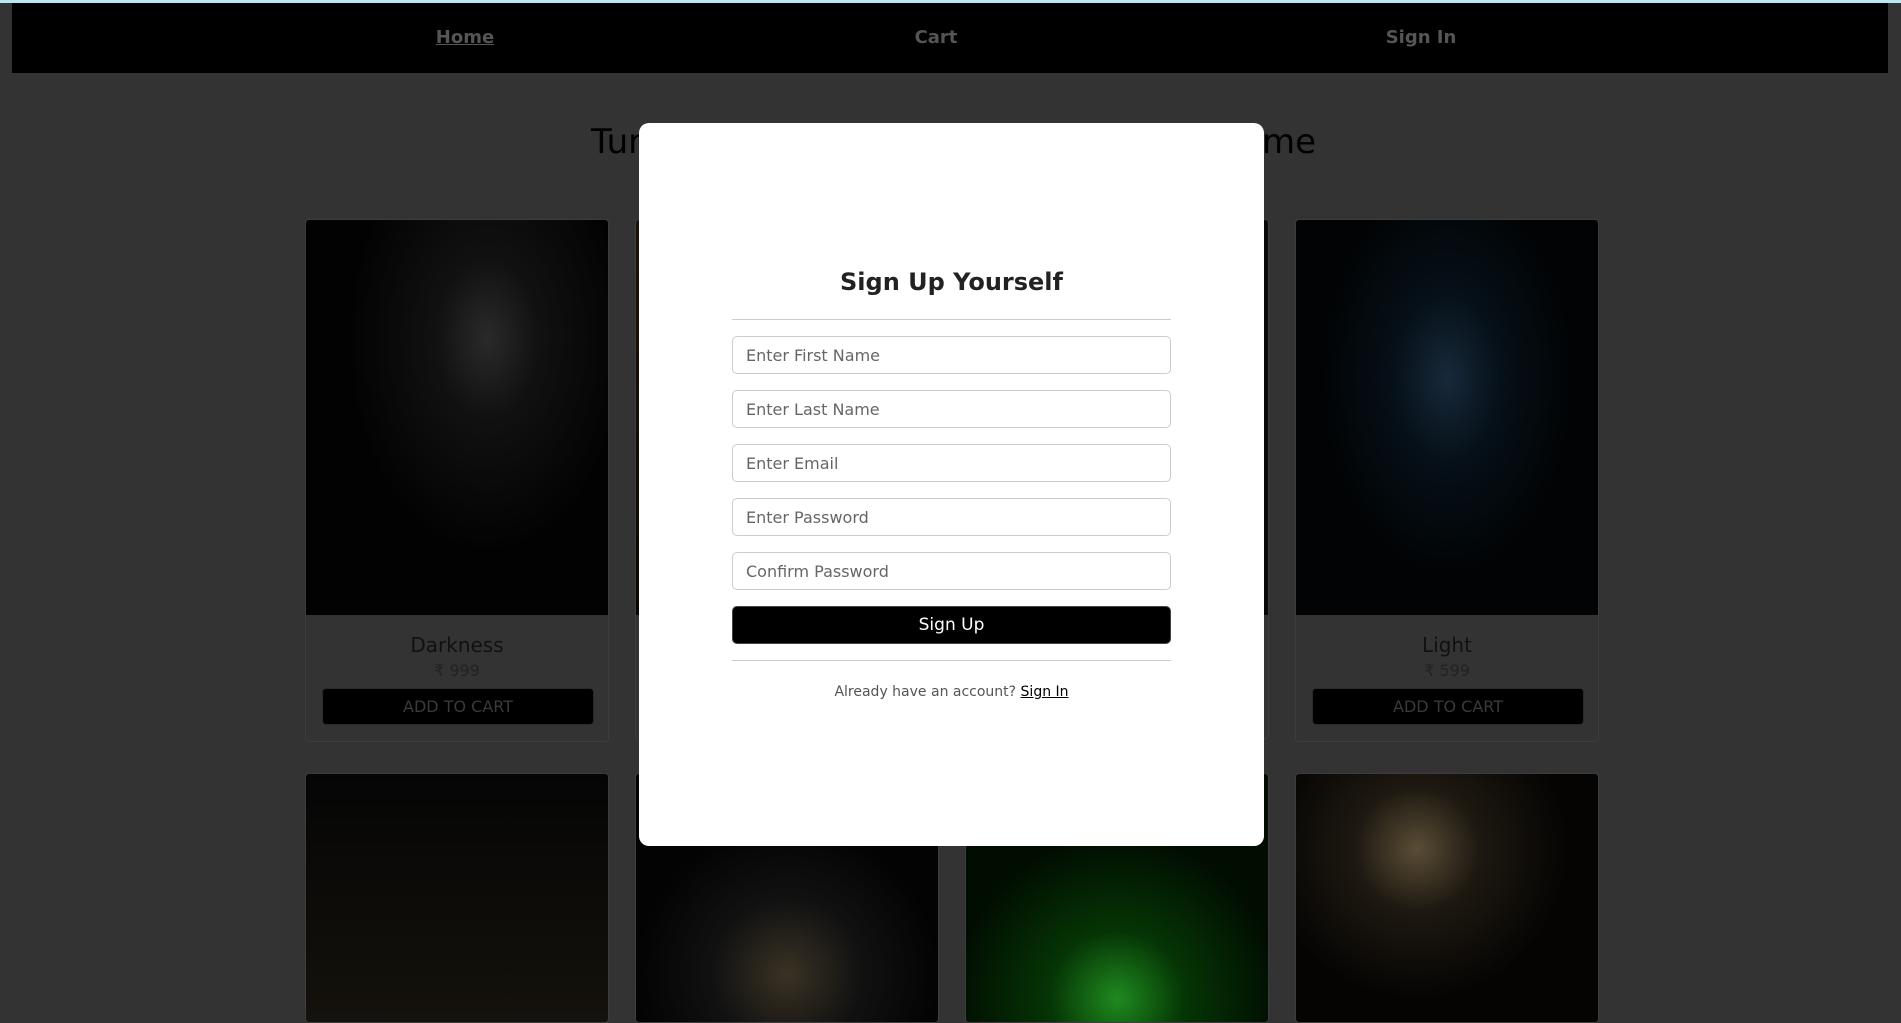 The width and height of the screenshot is (1901, 1023). I want to click on product-card: Light ₹ 599 ADD TO CART, so click(1447, 480).